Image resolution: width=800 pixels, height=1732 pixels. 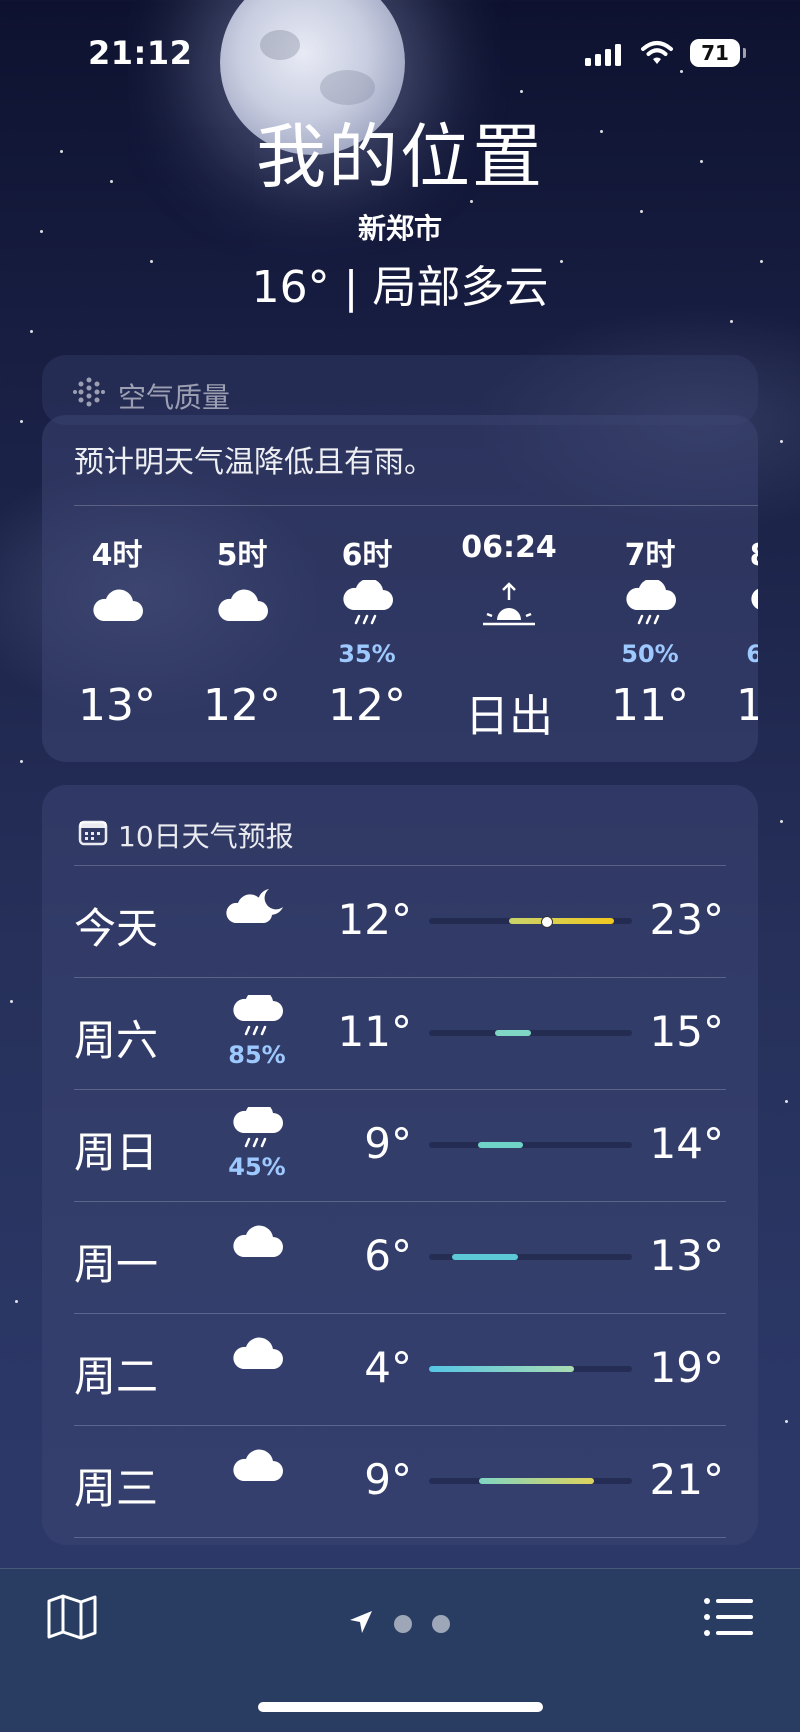 I want to click on forecast-row: 周日 45% 9° 14°, so click(x=400, y=1145).